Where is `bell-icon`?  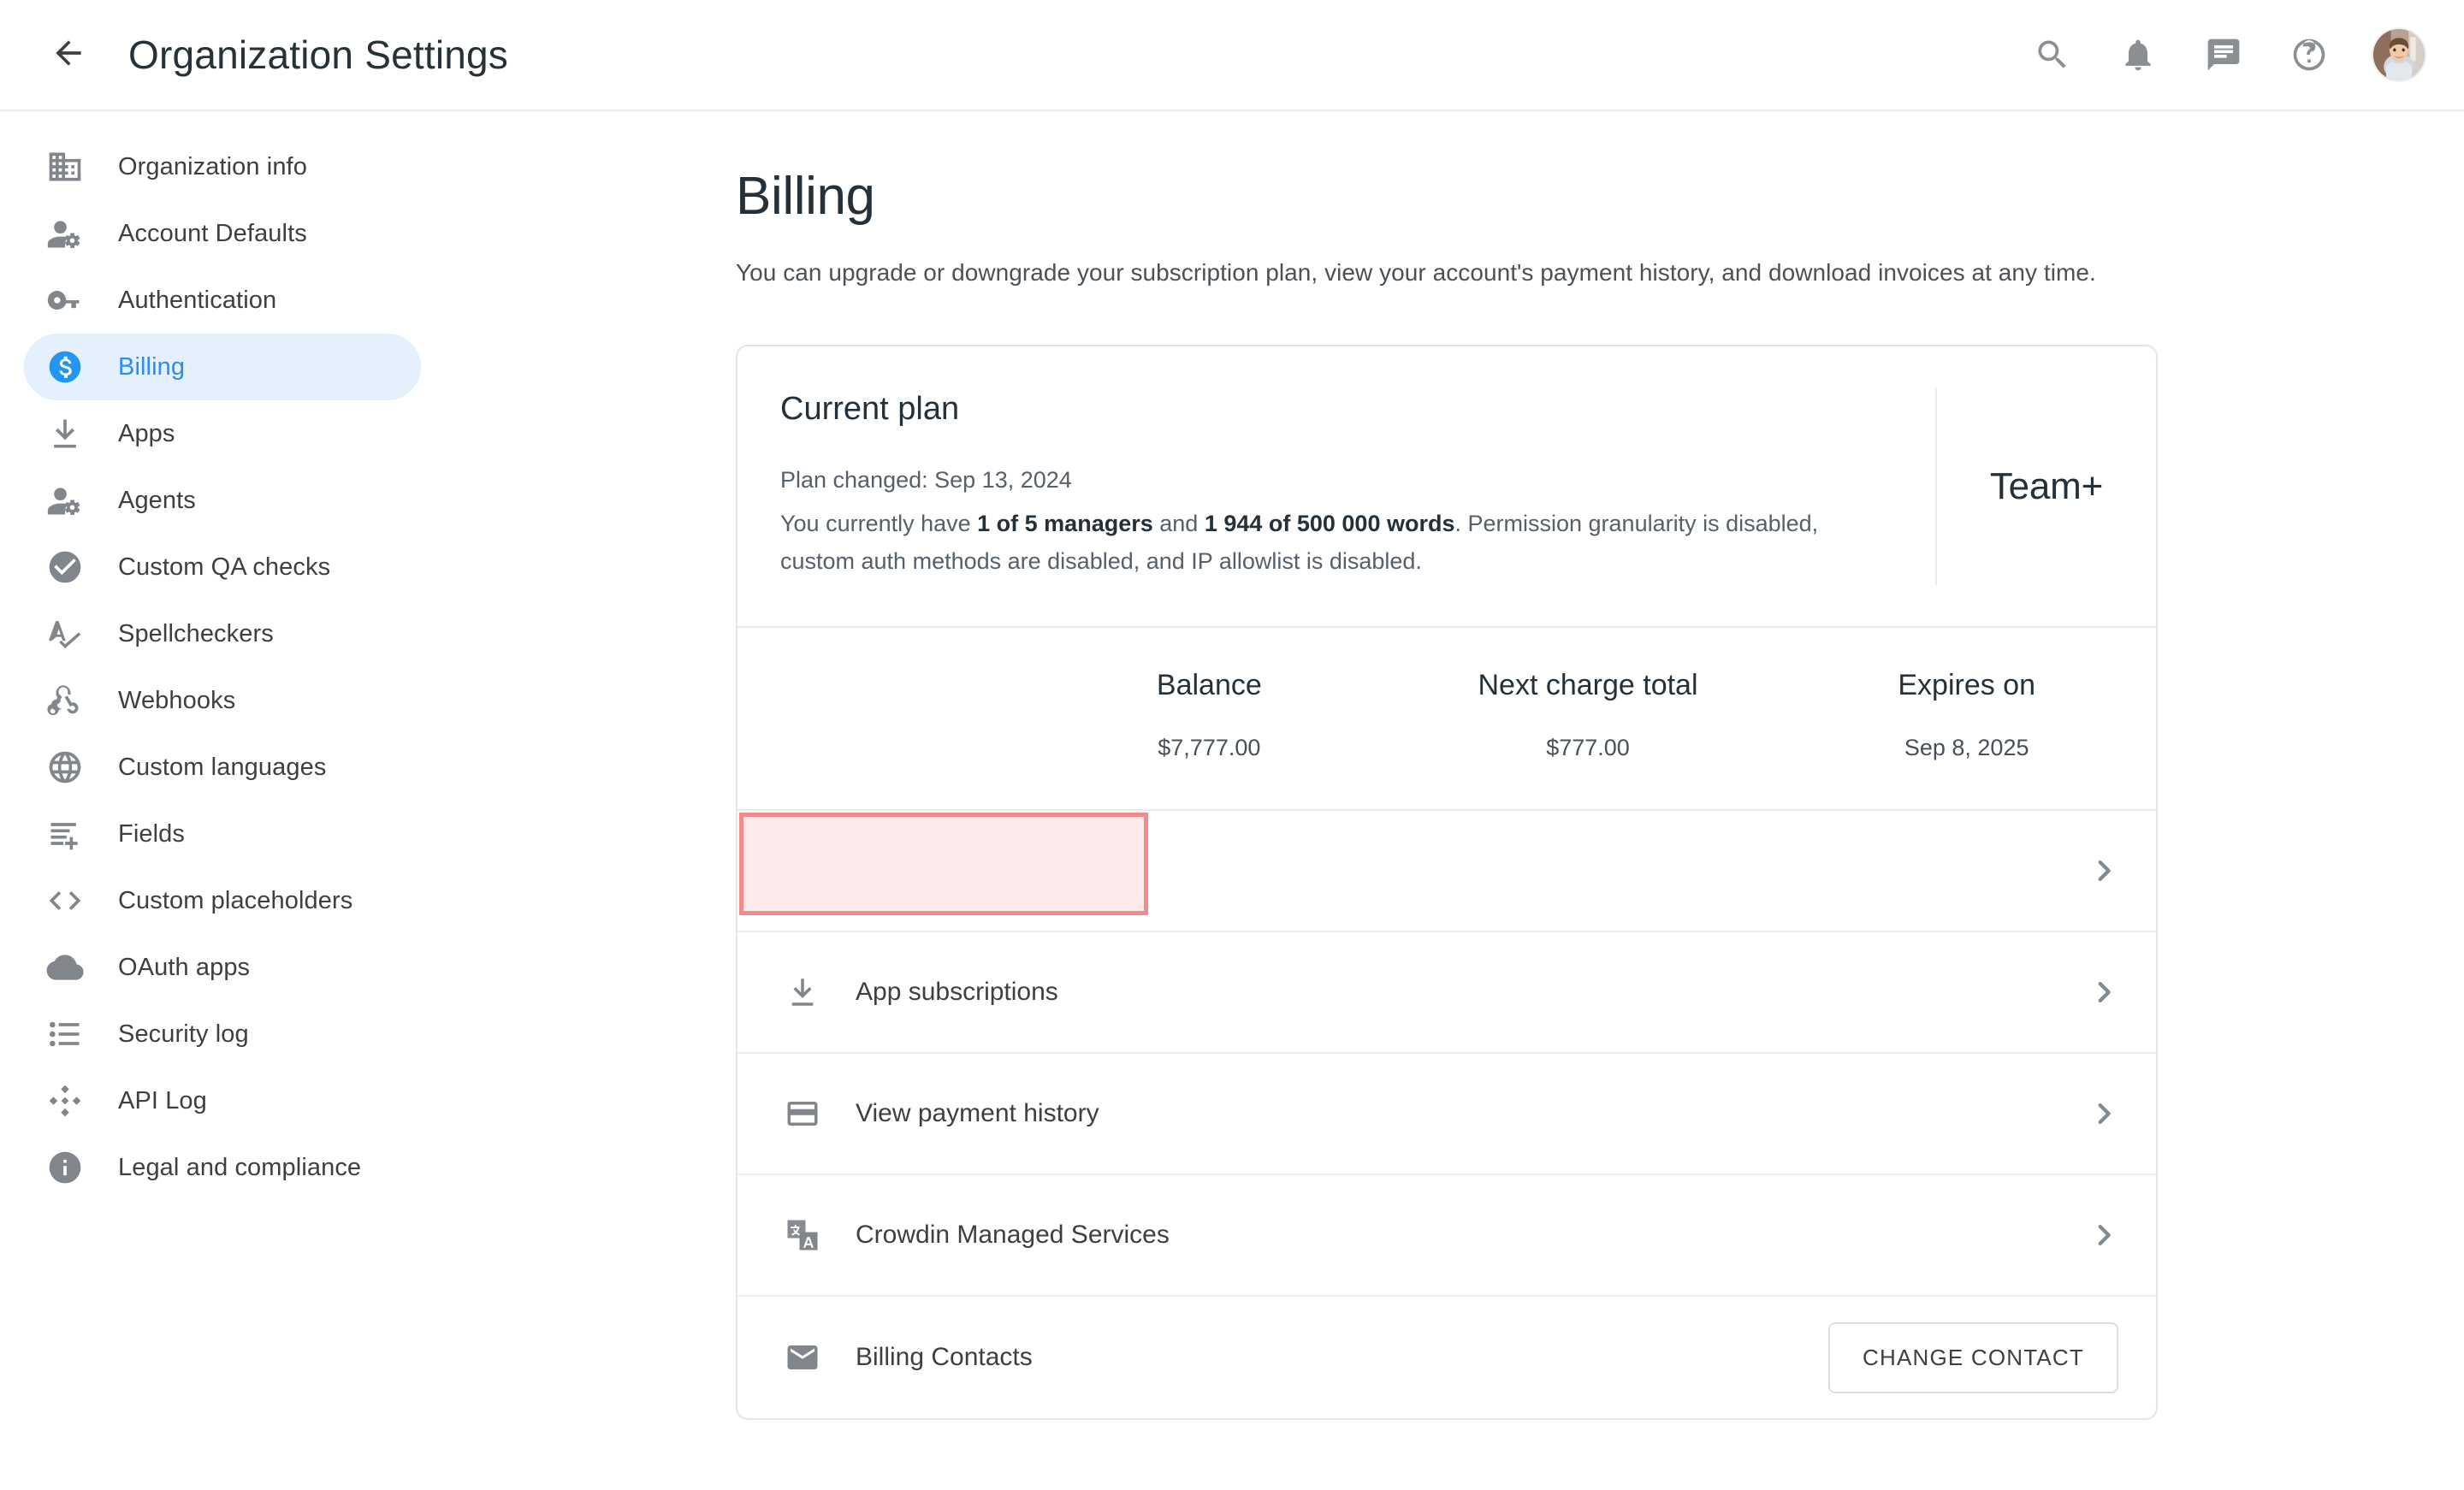
bell-icon is located at coordinates (2138, 55).